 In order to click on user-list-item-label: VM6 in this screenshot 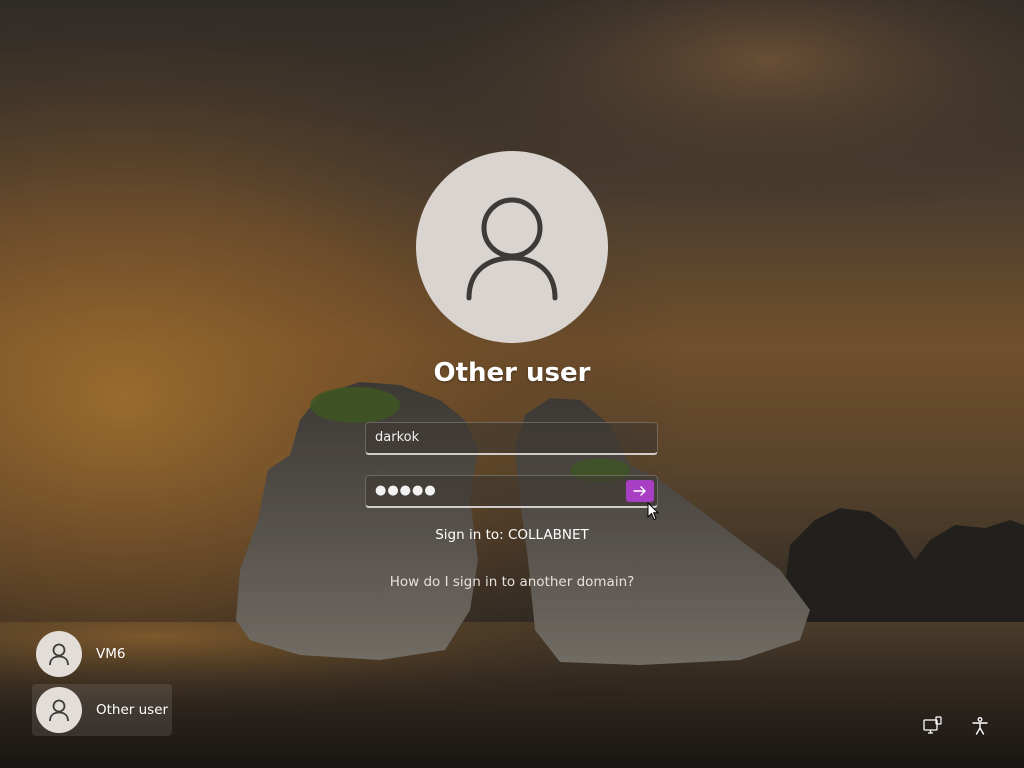, I will do `click(111, 654)`.